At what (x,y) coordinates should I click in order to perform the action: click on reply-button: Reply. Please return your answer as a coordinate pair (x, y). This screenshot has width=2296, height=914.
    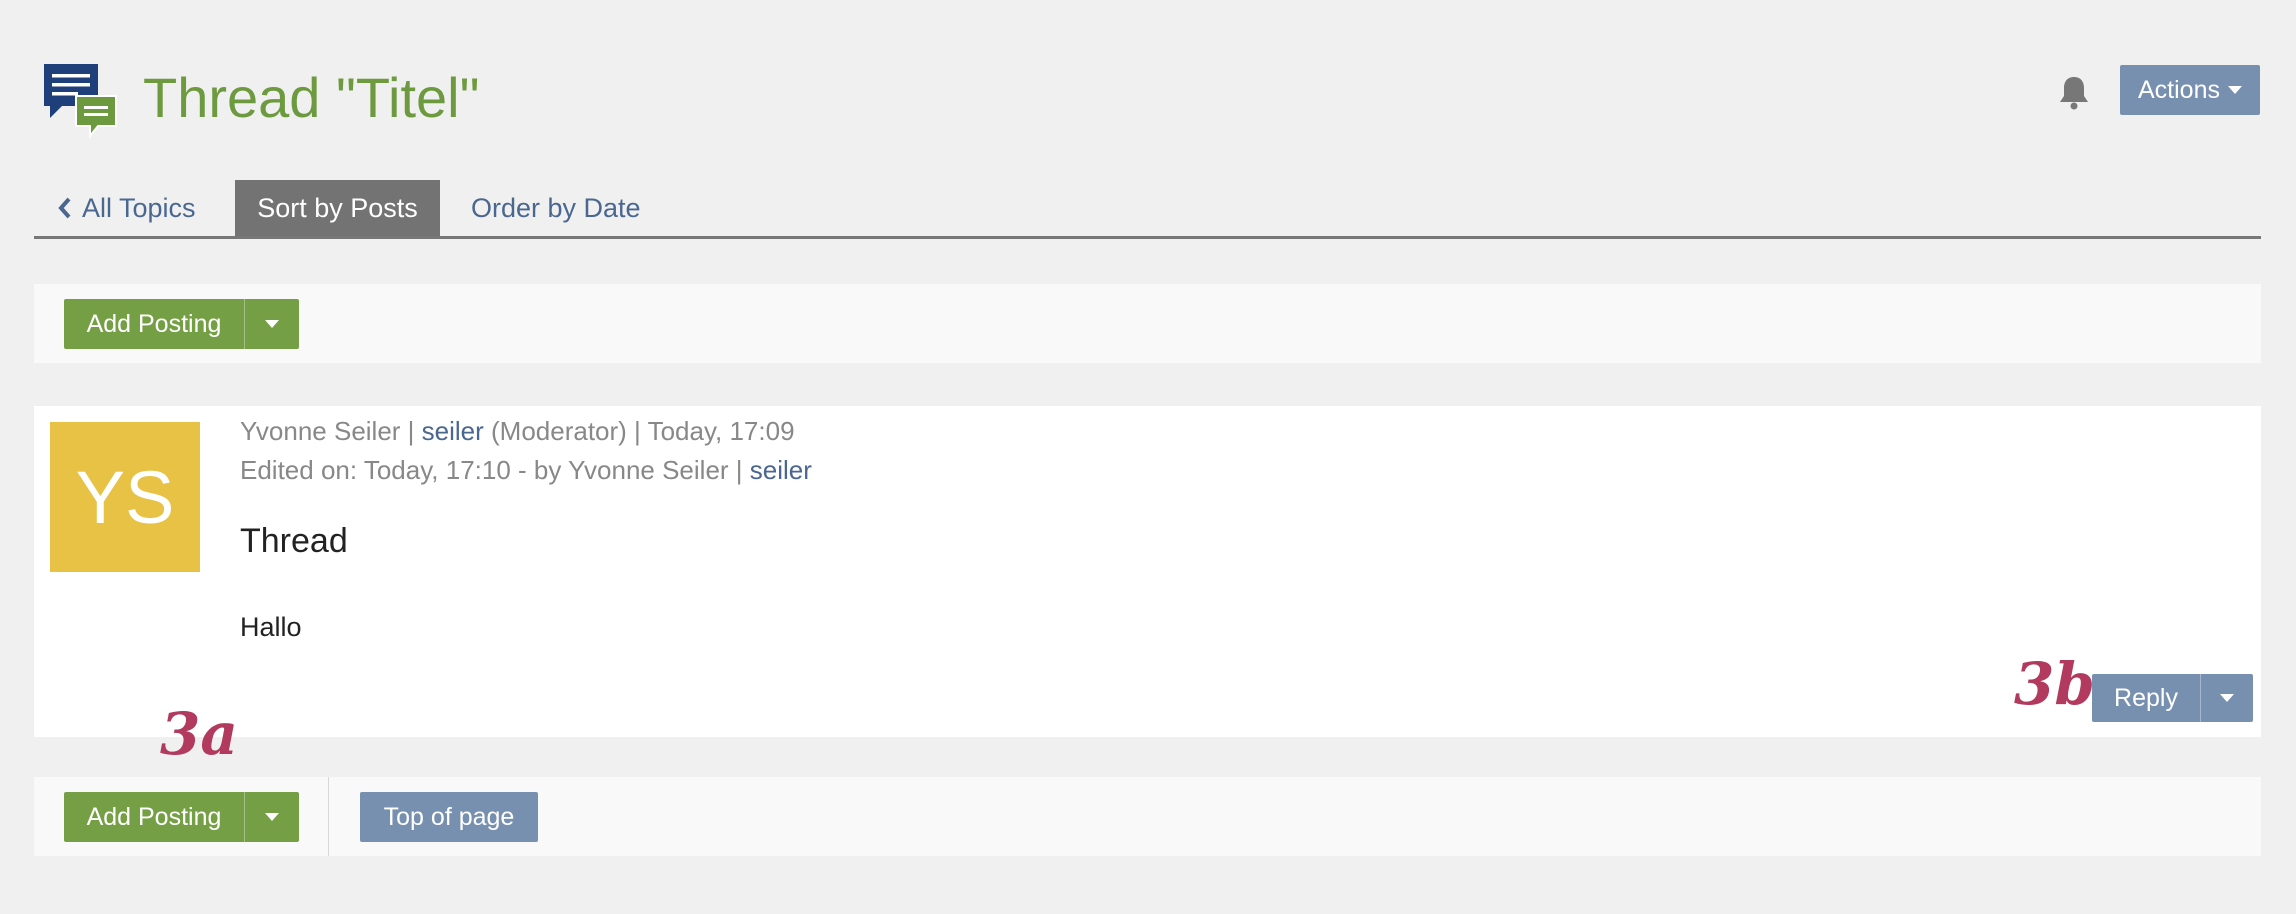
    Looking at the image, I should click on (2172, 698).